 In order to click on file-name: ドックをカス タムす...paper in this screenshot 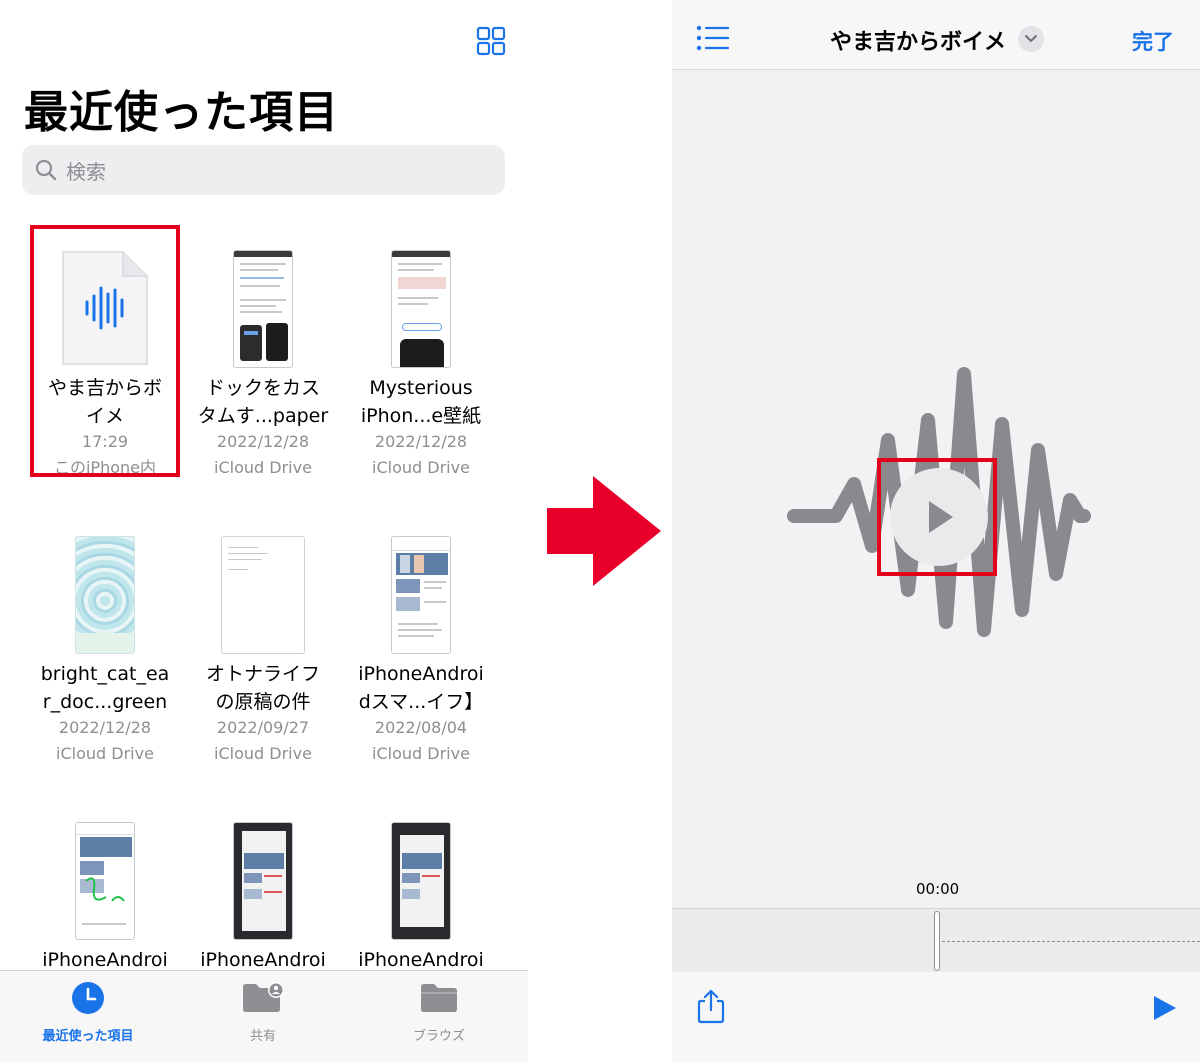, I will do `click(263, 402)`.